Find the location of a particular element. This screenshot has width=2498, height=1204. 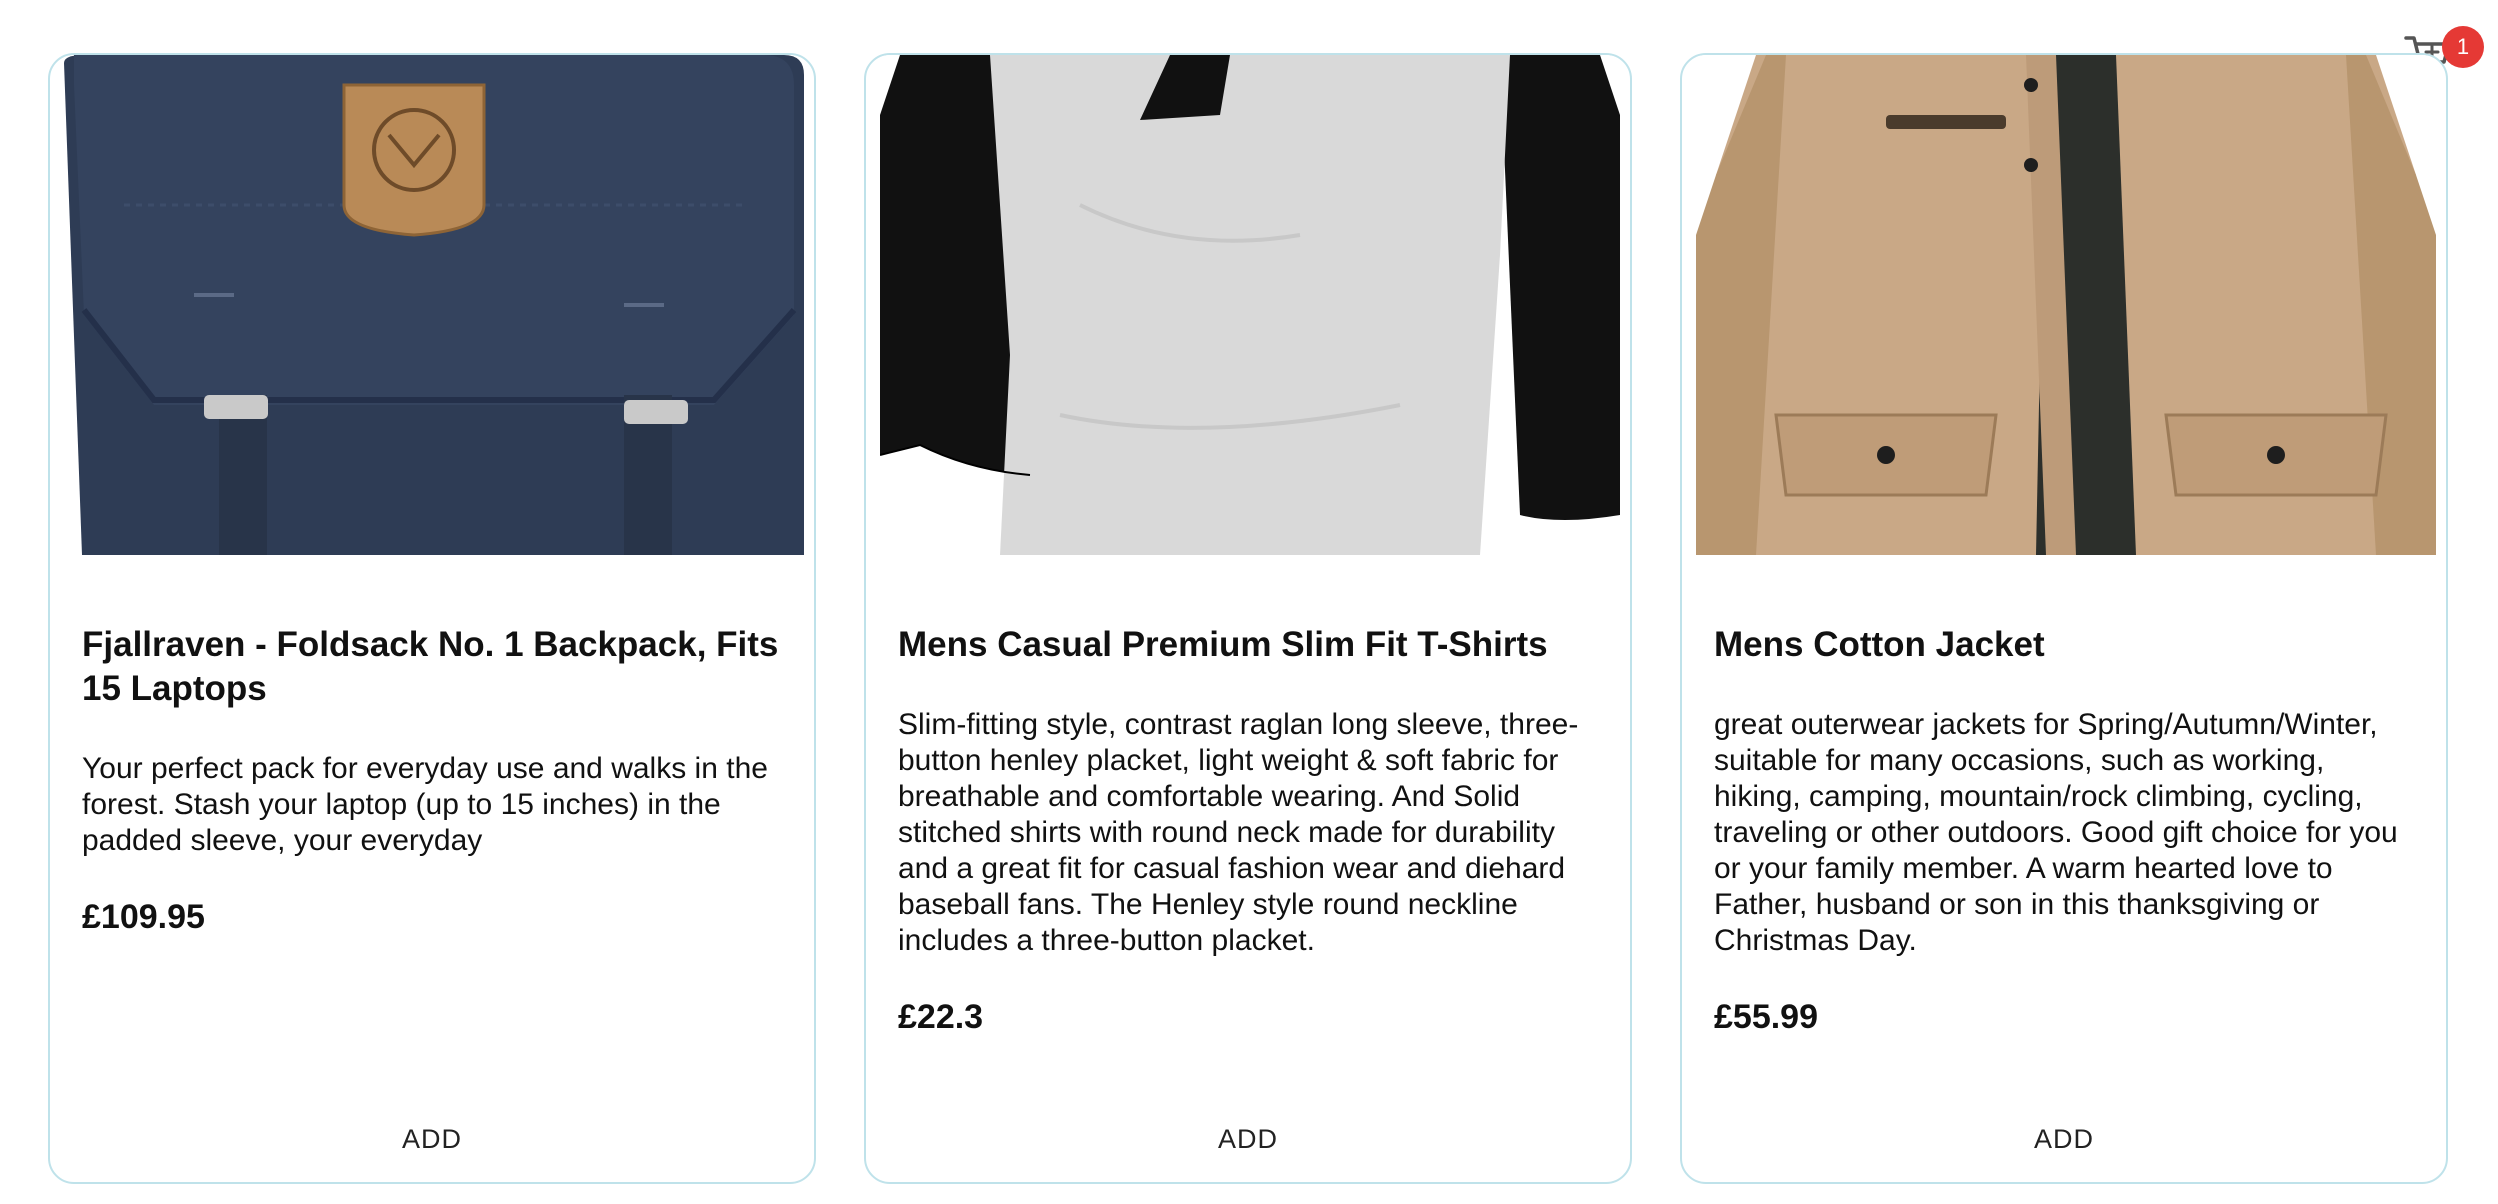

jacket-image is located at coordinates (2066, 305).